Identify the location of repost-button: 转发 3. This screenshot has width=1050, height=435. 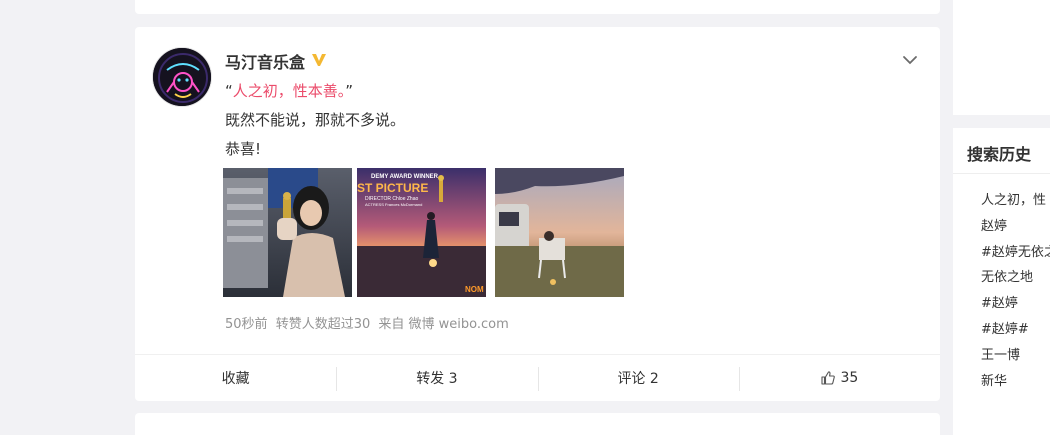
(436, 378).